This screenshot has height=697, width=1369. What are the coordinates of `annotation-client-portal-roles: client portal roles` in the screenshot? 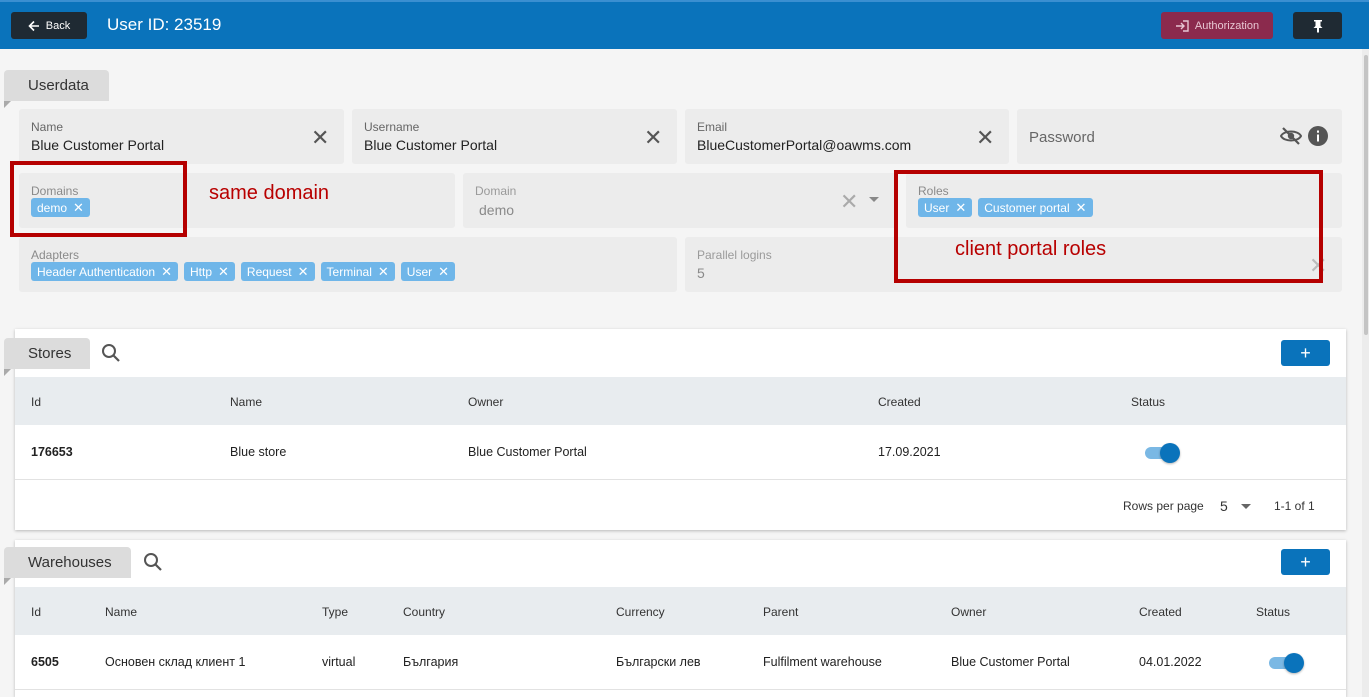 It's located at (1031, 249).